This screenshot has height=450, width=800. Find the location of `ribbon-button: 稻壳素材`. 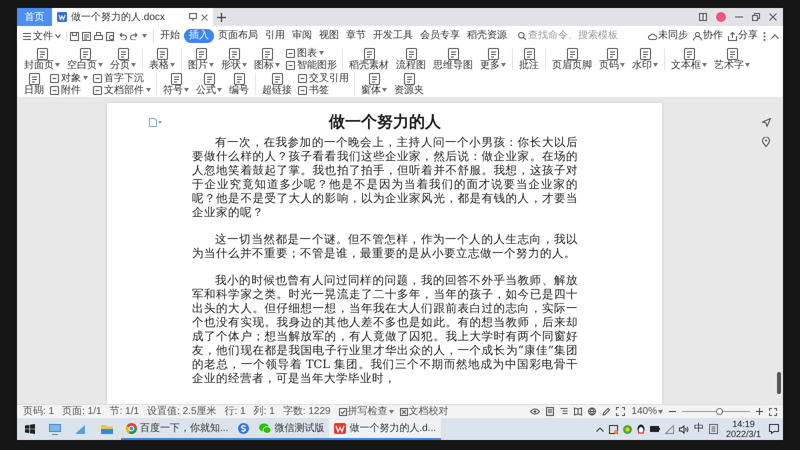

ribbon-button: 稻壳素材 is located at coordinates (369, 59).